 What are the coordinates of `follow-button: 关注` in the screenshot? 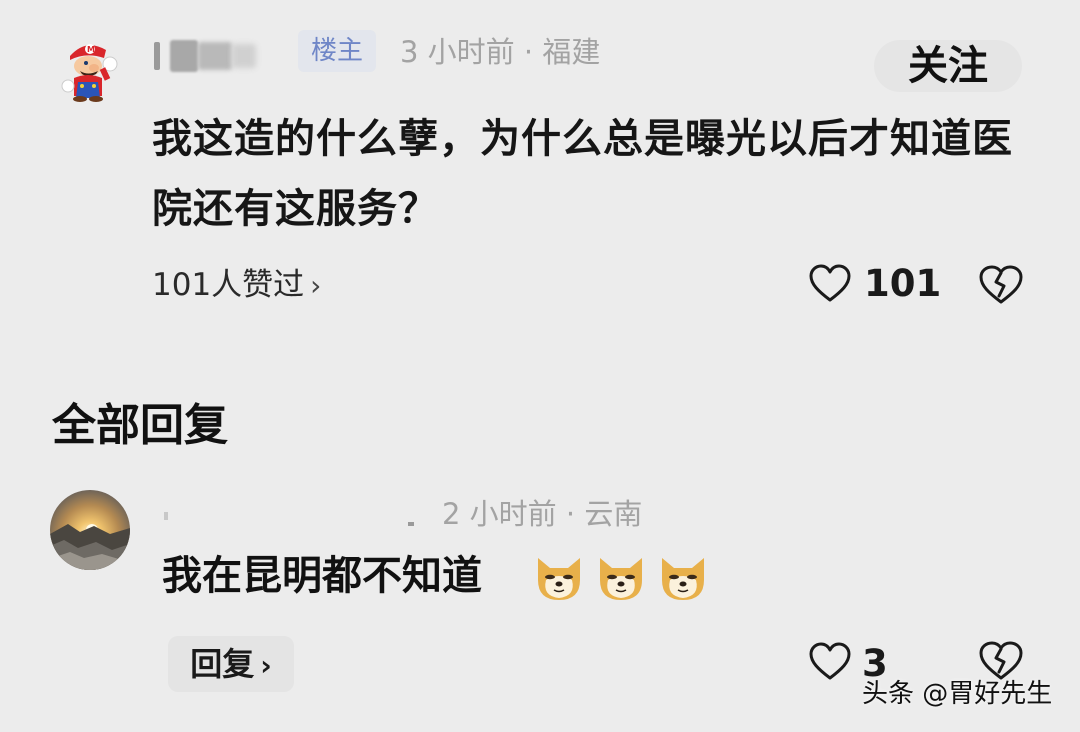 It's located at (948, 66).